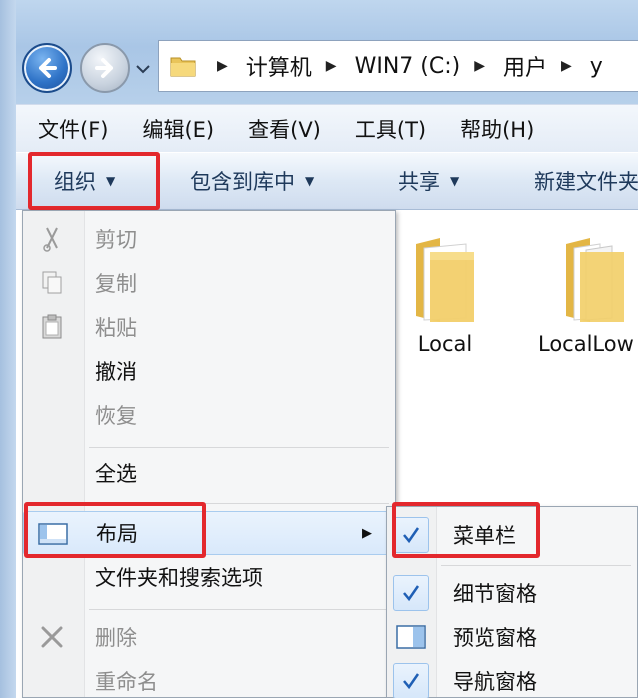 This screenshot has height=698, width=638. I want to click on arrow-right-icon, so click(104, 68).